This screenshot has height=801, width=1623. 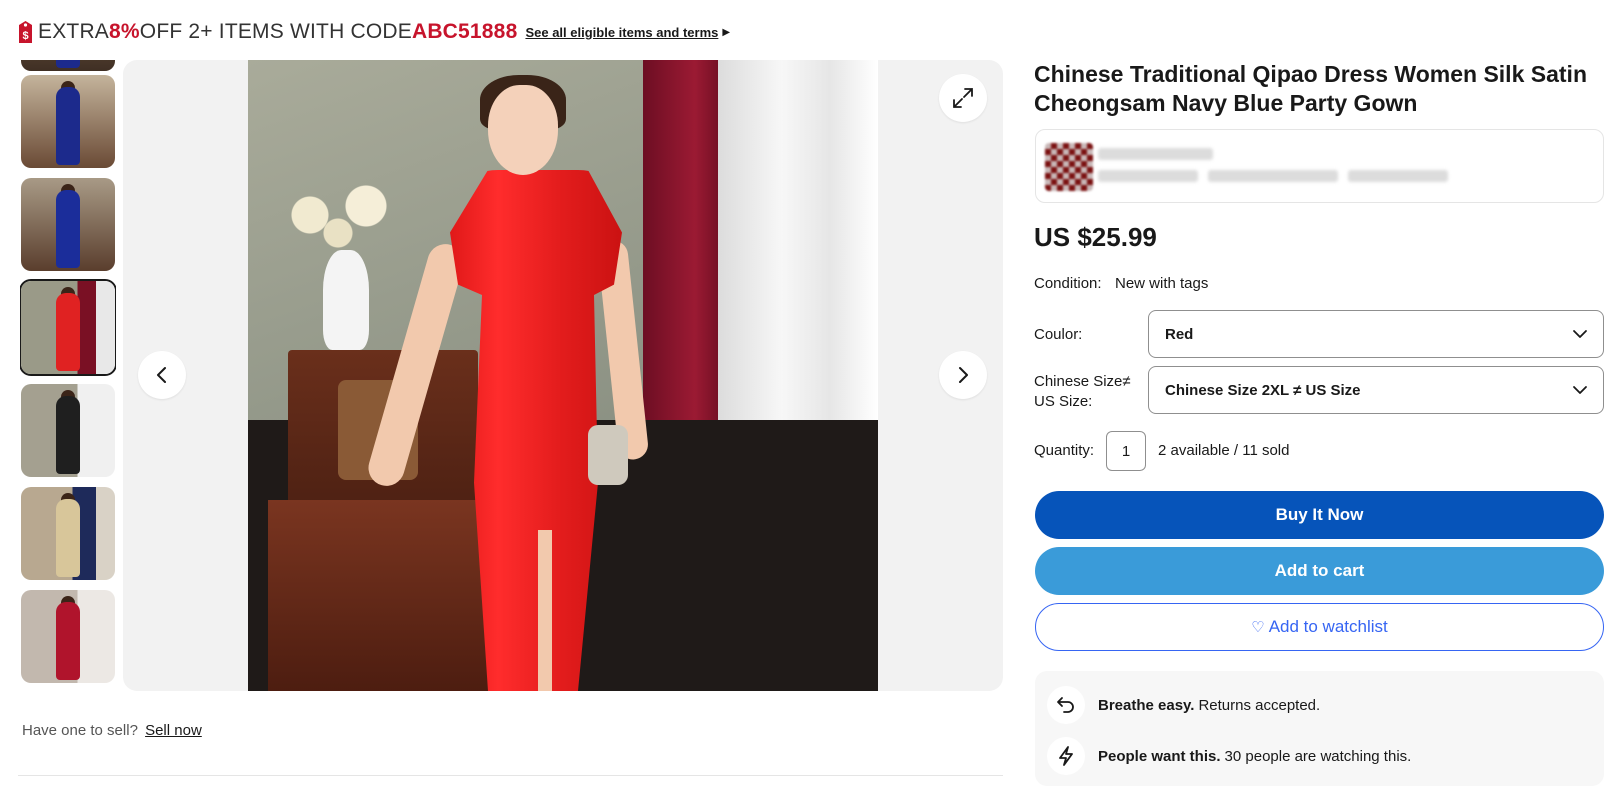 I want to click on caret-right-icon: ▶, so click(x=726, y=32).